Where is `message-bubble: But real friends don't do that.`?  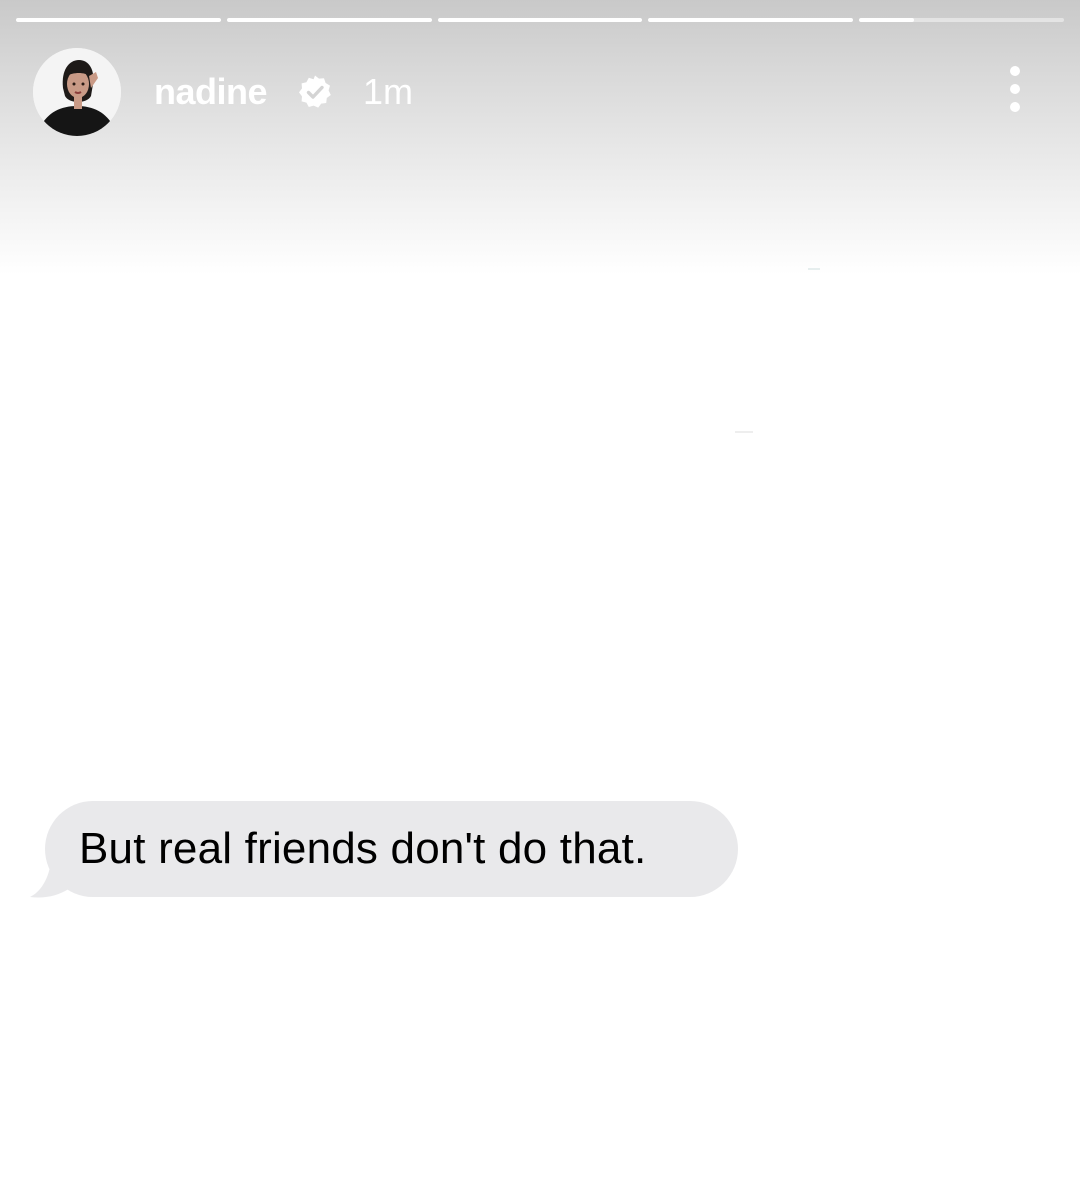 message-bubble: But real friends don't do that. is located at coordinates (384, 850).